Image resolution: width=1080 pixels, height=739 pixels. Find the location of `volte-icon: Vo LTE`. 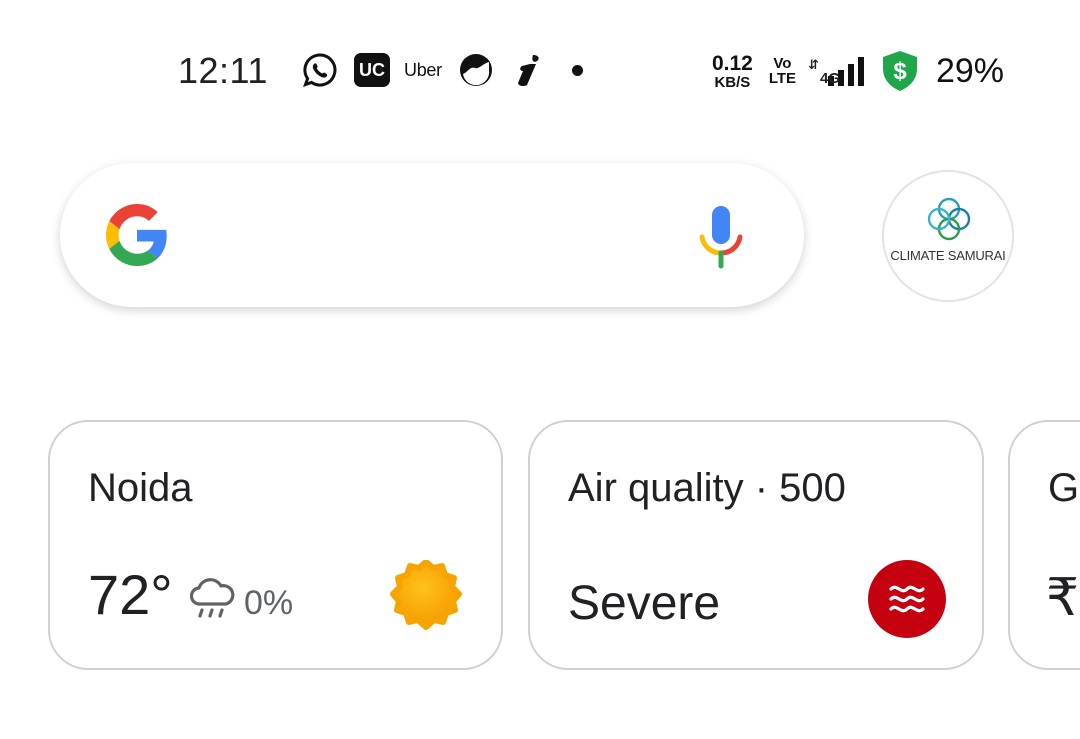

volte-icon: Vo LTE is located at coordinates (782, 71).